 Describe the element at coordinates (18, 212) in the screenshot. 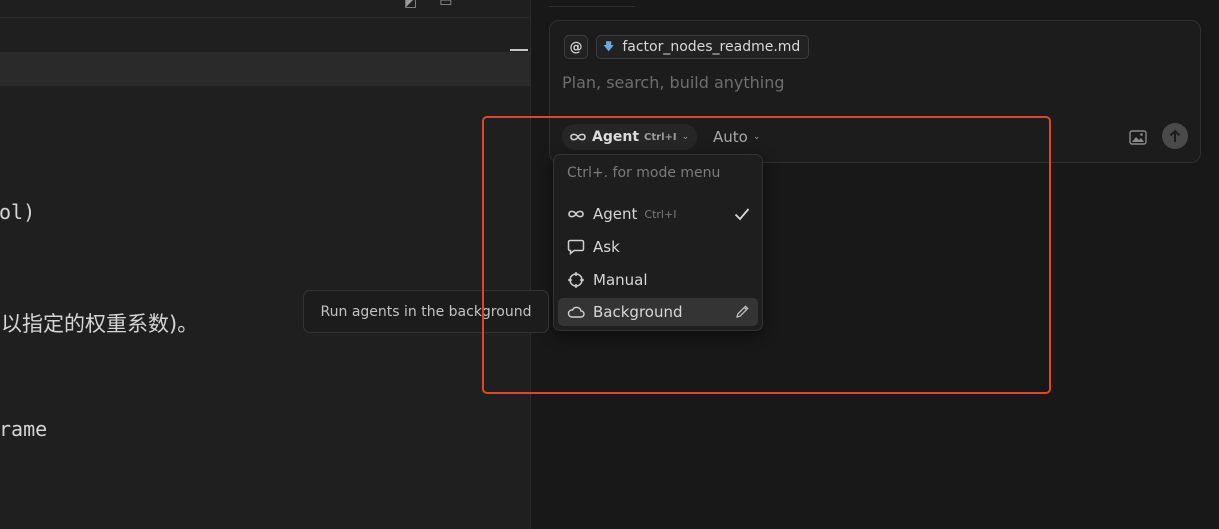

I see `code-line: ol)` at that location.